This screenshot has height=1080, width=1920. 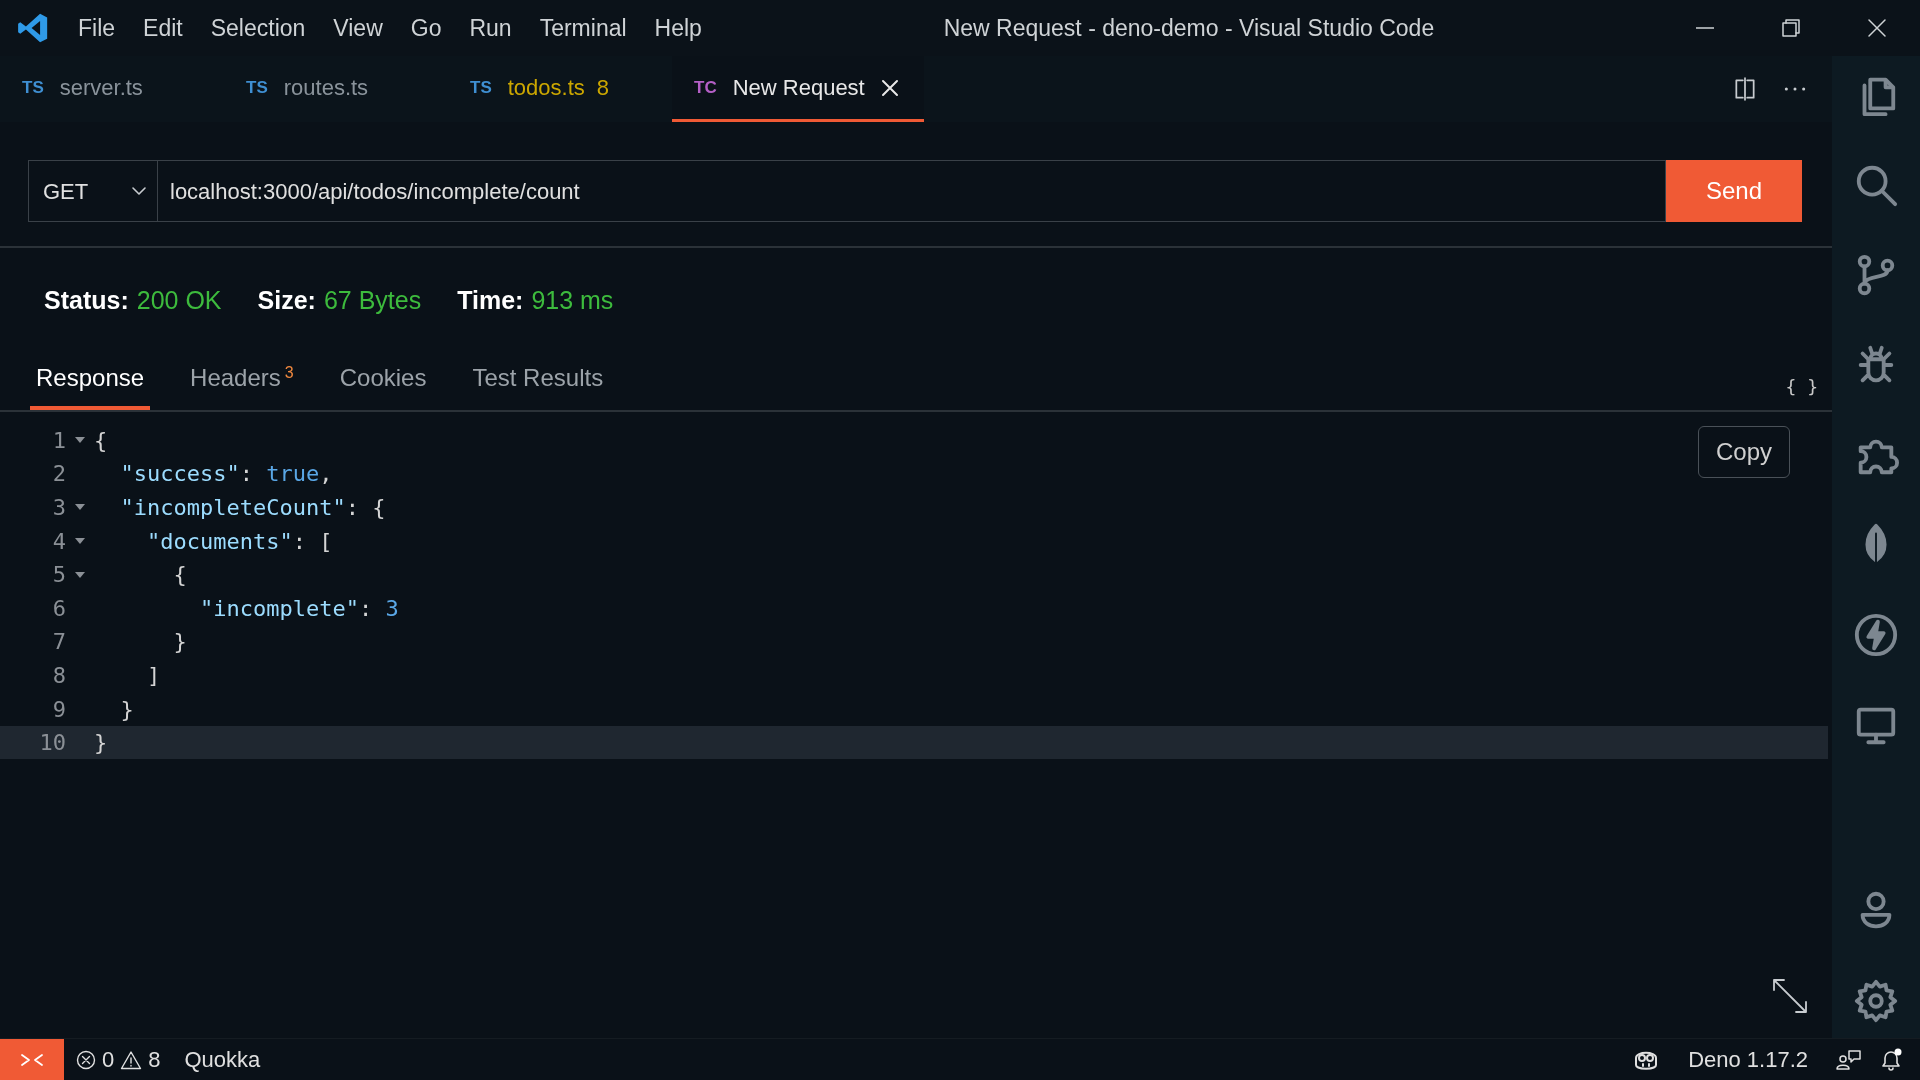 I want to click on menu-item: Help, so click(x=678, y=28).